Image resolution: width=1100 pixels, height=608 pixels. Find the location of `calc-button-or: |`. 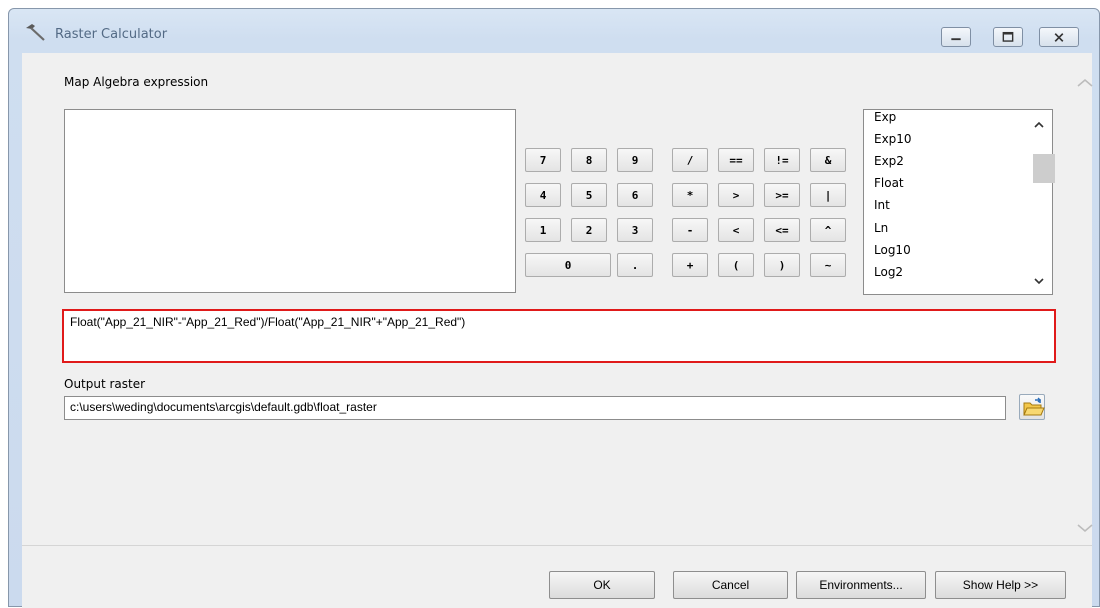

calc-button-or: | is located at coordinates (828, 195).